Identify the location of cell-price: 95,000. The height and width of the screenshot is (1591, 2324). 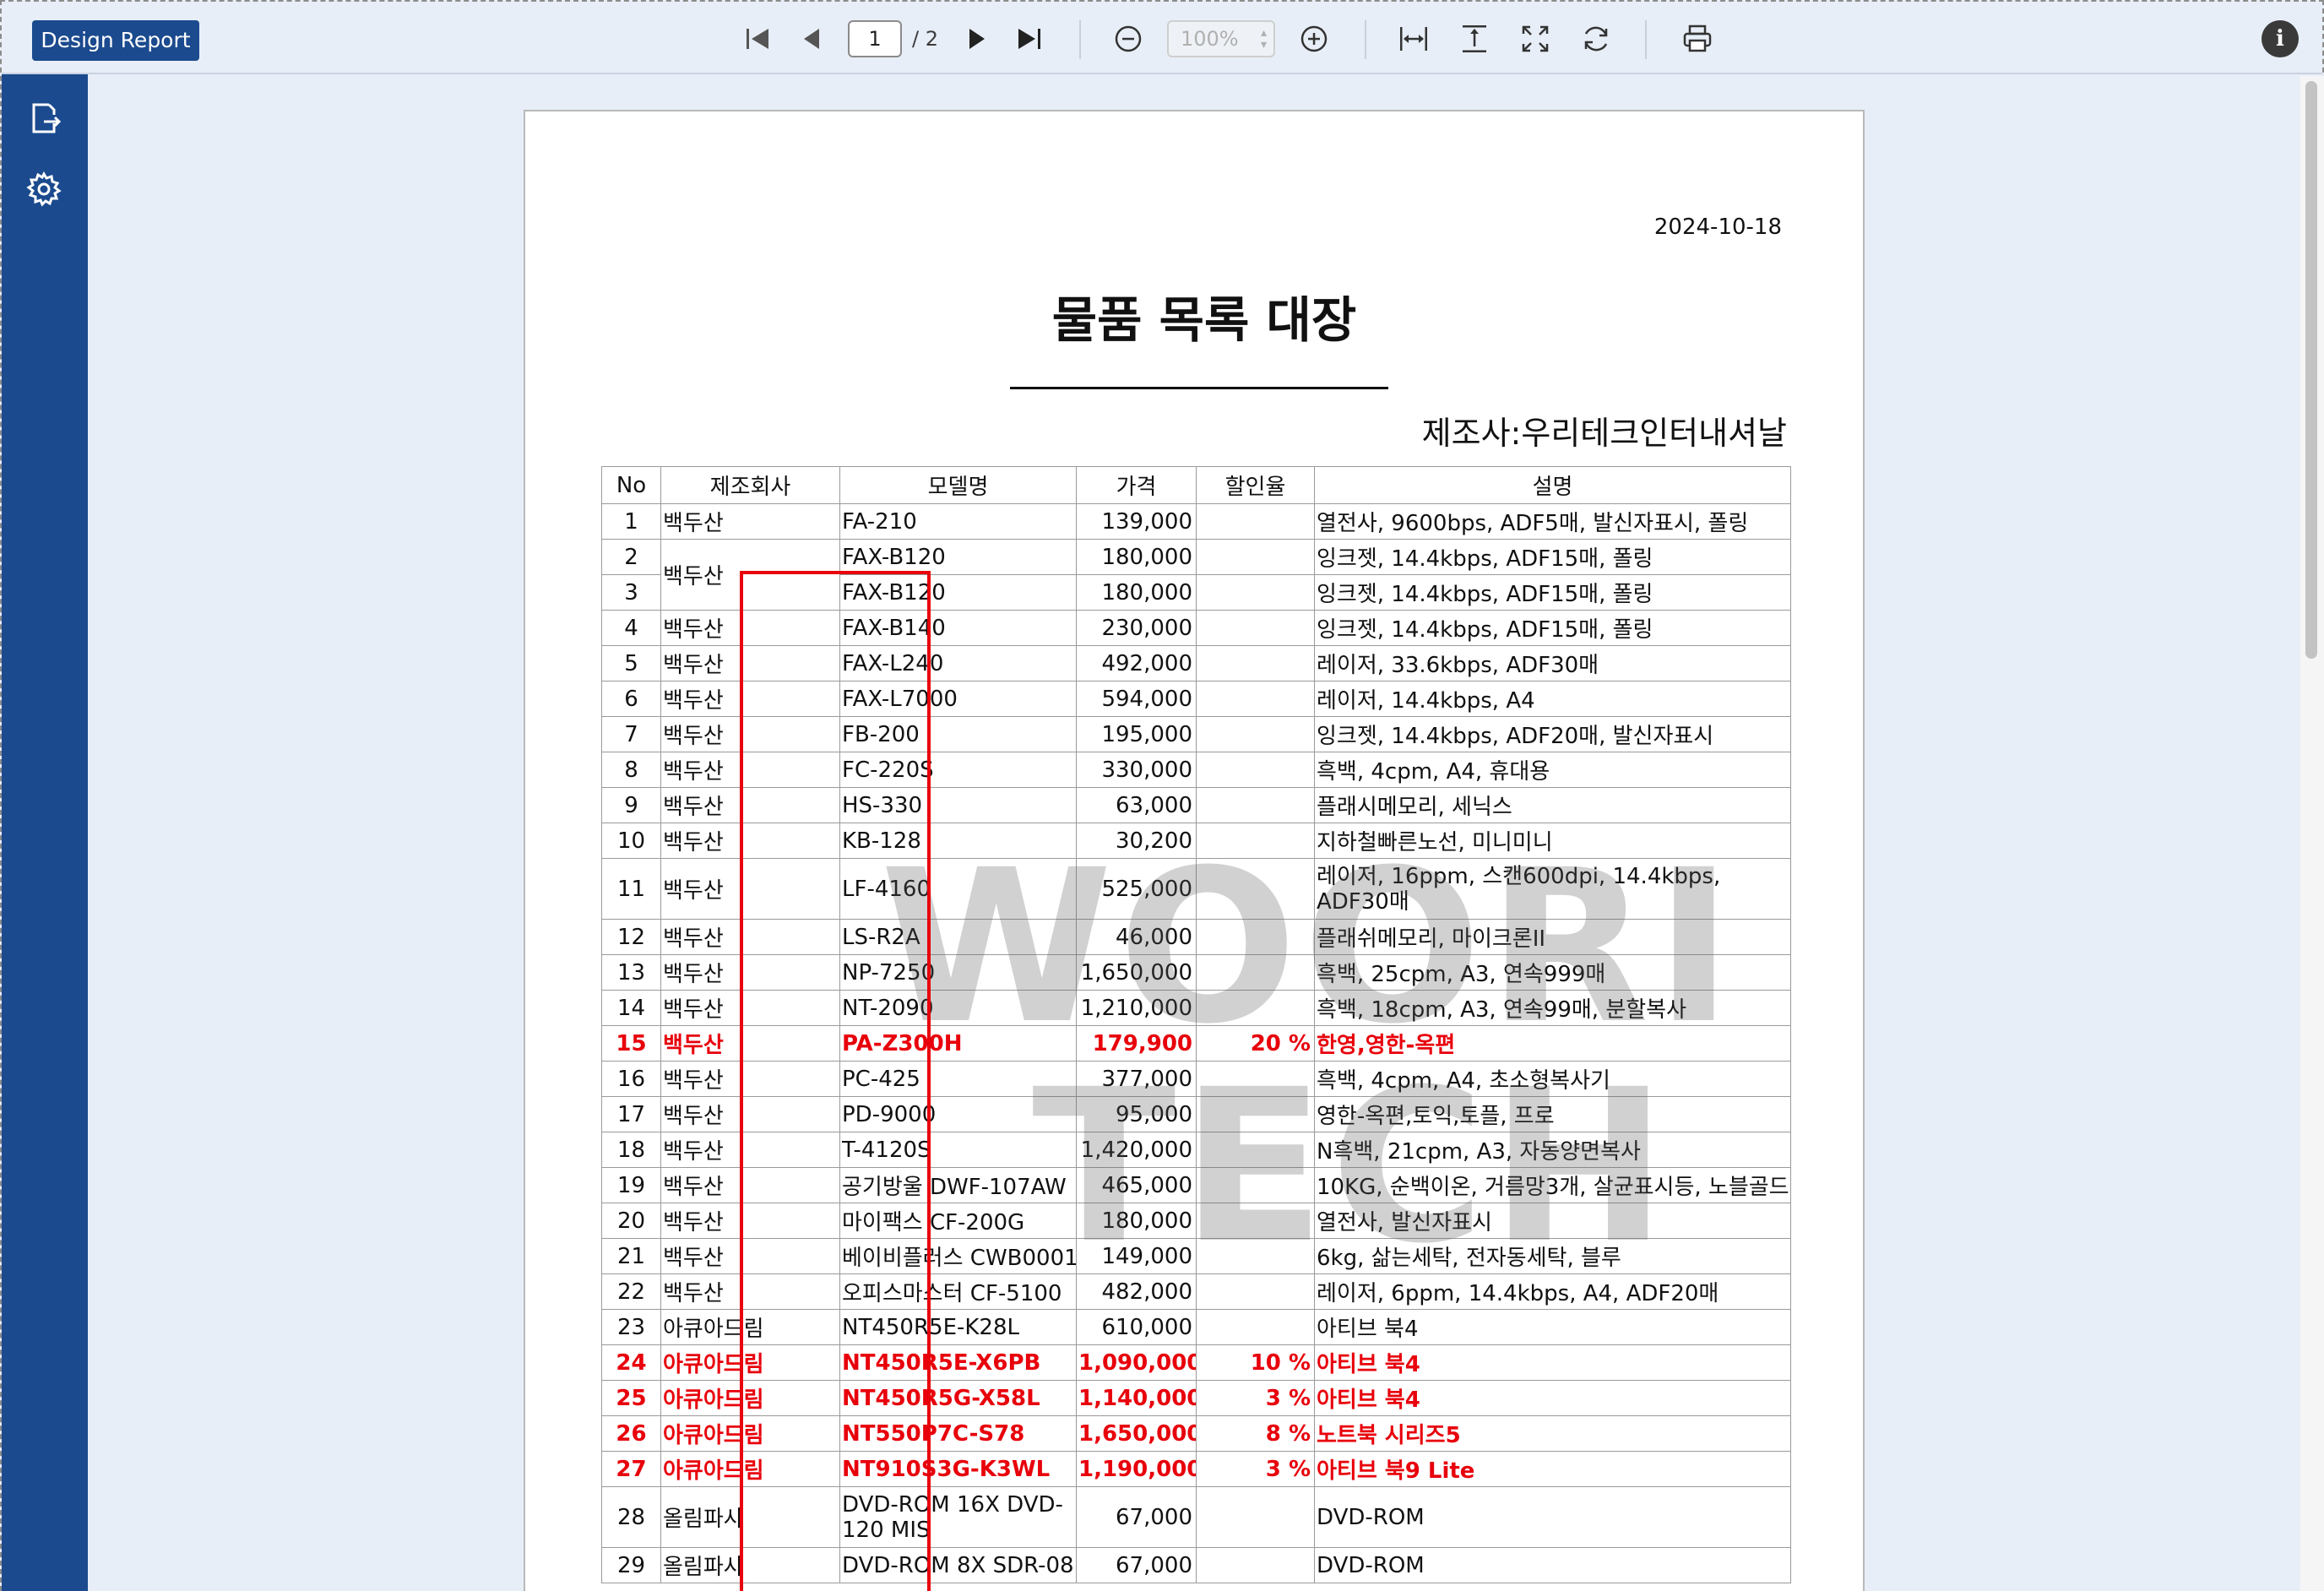
(1136, 1114).